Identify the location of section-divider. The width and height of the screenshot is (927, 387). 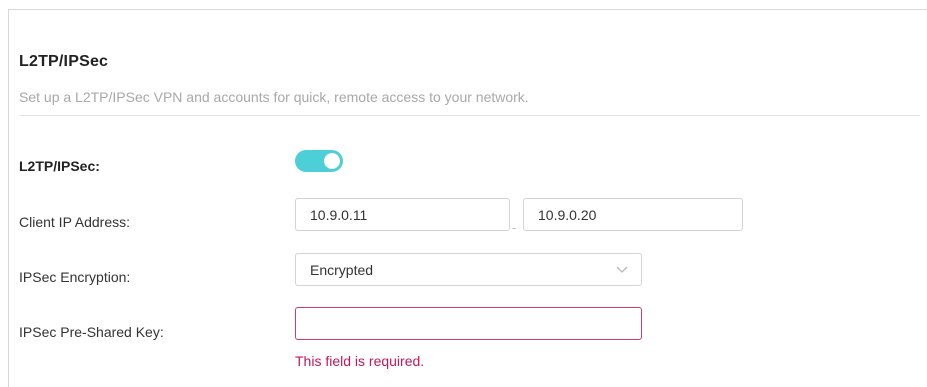
(469, 115).